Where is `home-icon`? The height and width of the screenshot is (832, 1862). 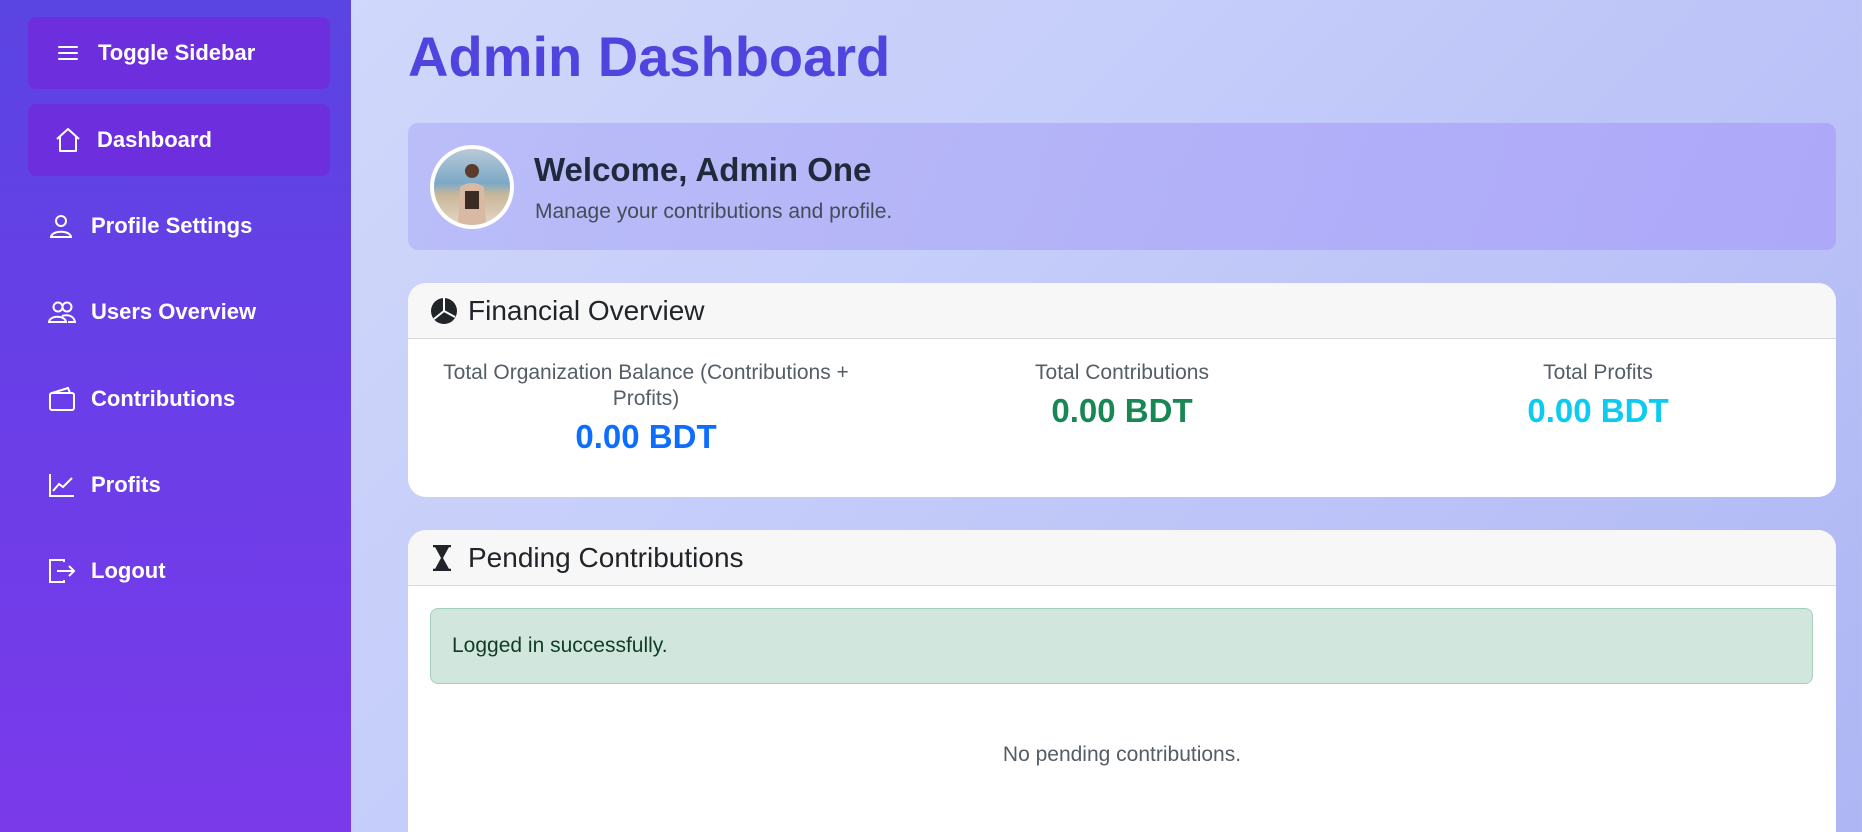 home-icon is located at coordinates (75, 140).